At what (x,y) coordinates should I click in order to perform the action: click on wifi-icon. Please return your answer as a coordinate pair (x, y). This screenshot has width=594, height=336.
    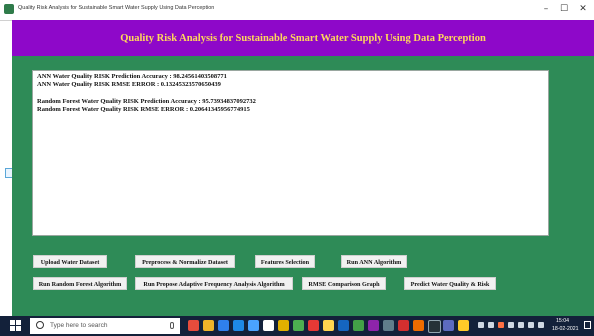
    Looking at the image, I should click on (521, 325).